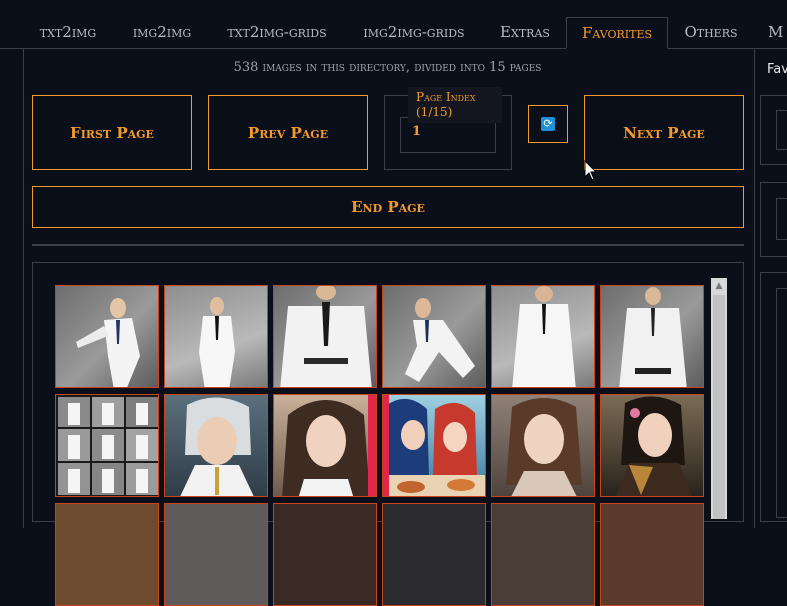 This screenshot has width=787, height=606. I want to click on scrollbar-thumb, so click(719, 407).